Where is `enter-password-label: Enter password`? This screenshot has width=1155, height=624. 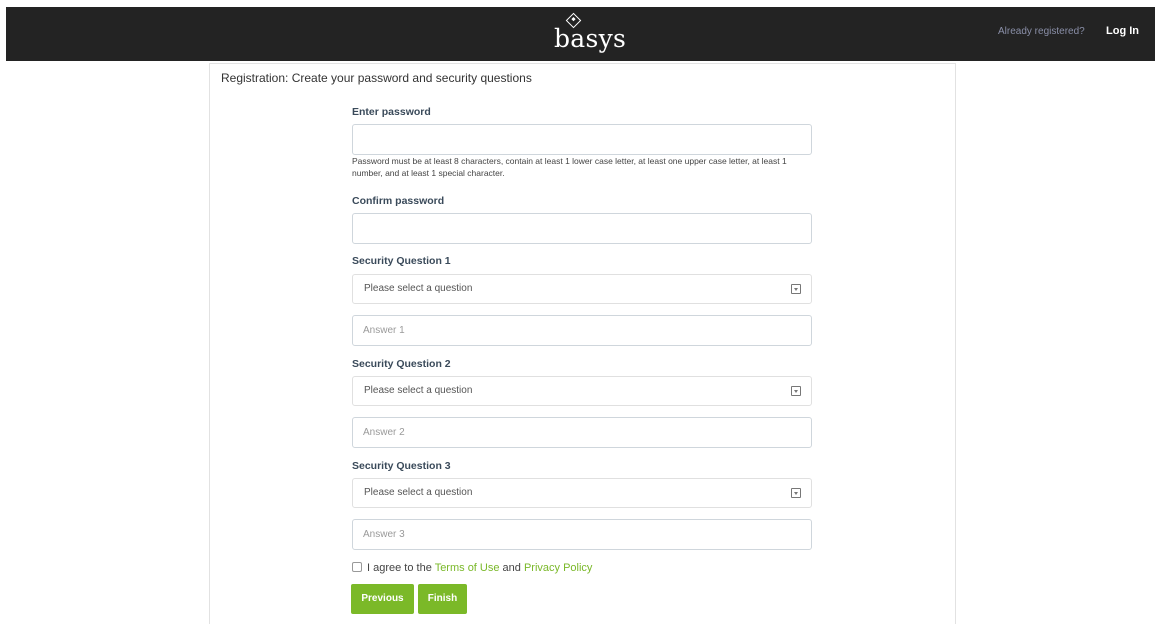 enter-password-label: Enter password is located at coordinates (391, 112).